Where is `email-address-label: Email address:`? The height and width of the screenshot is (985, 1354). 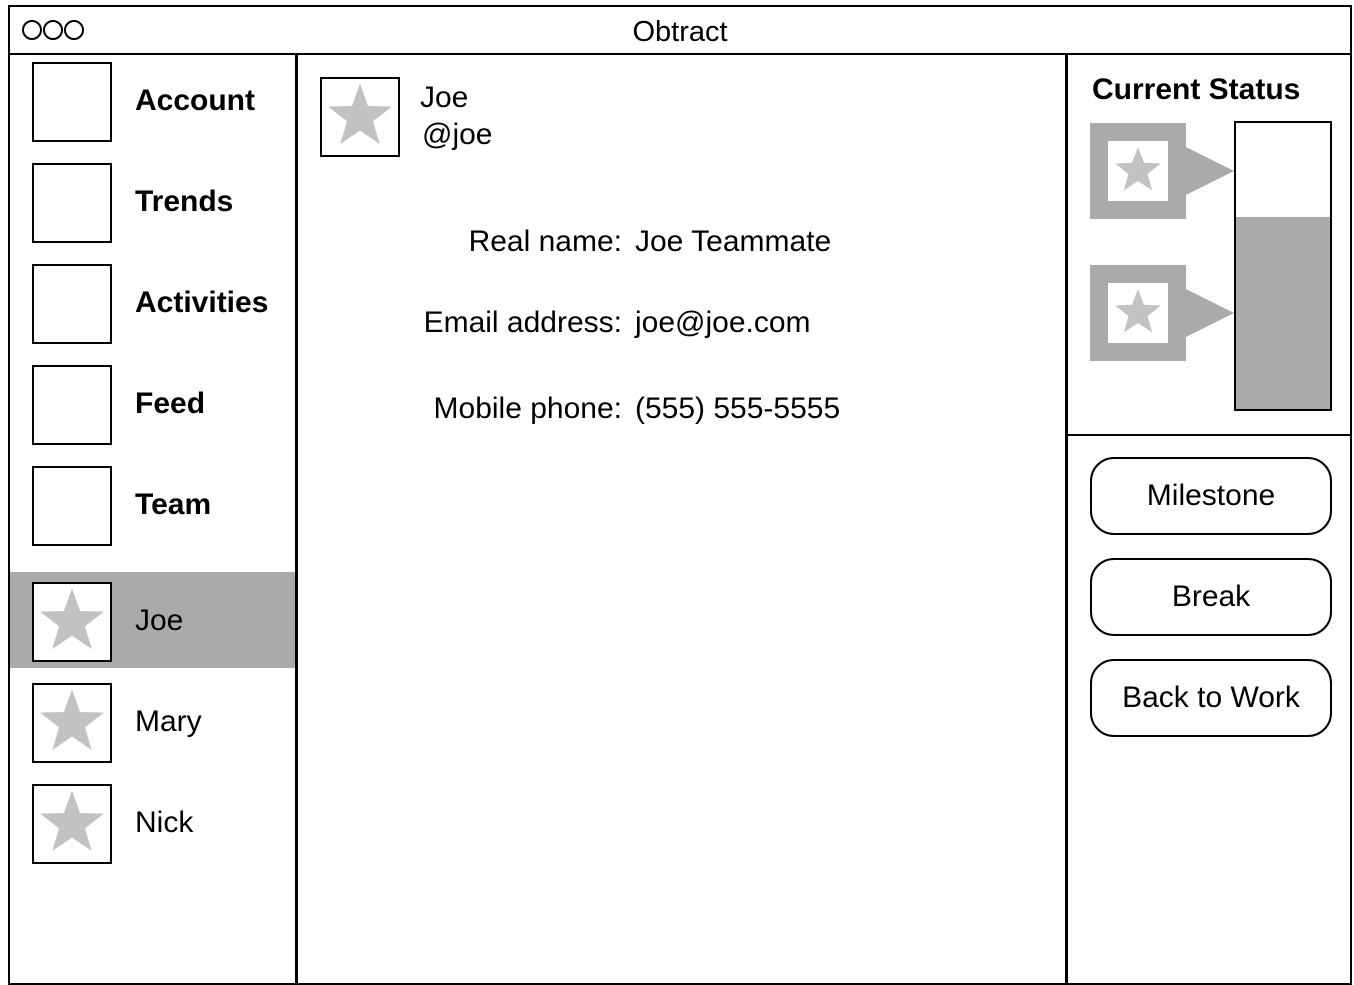
email-address-label: Email address: is located at coordinates (522, 322).